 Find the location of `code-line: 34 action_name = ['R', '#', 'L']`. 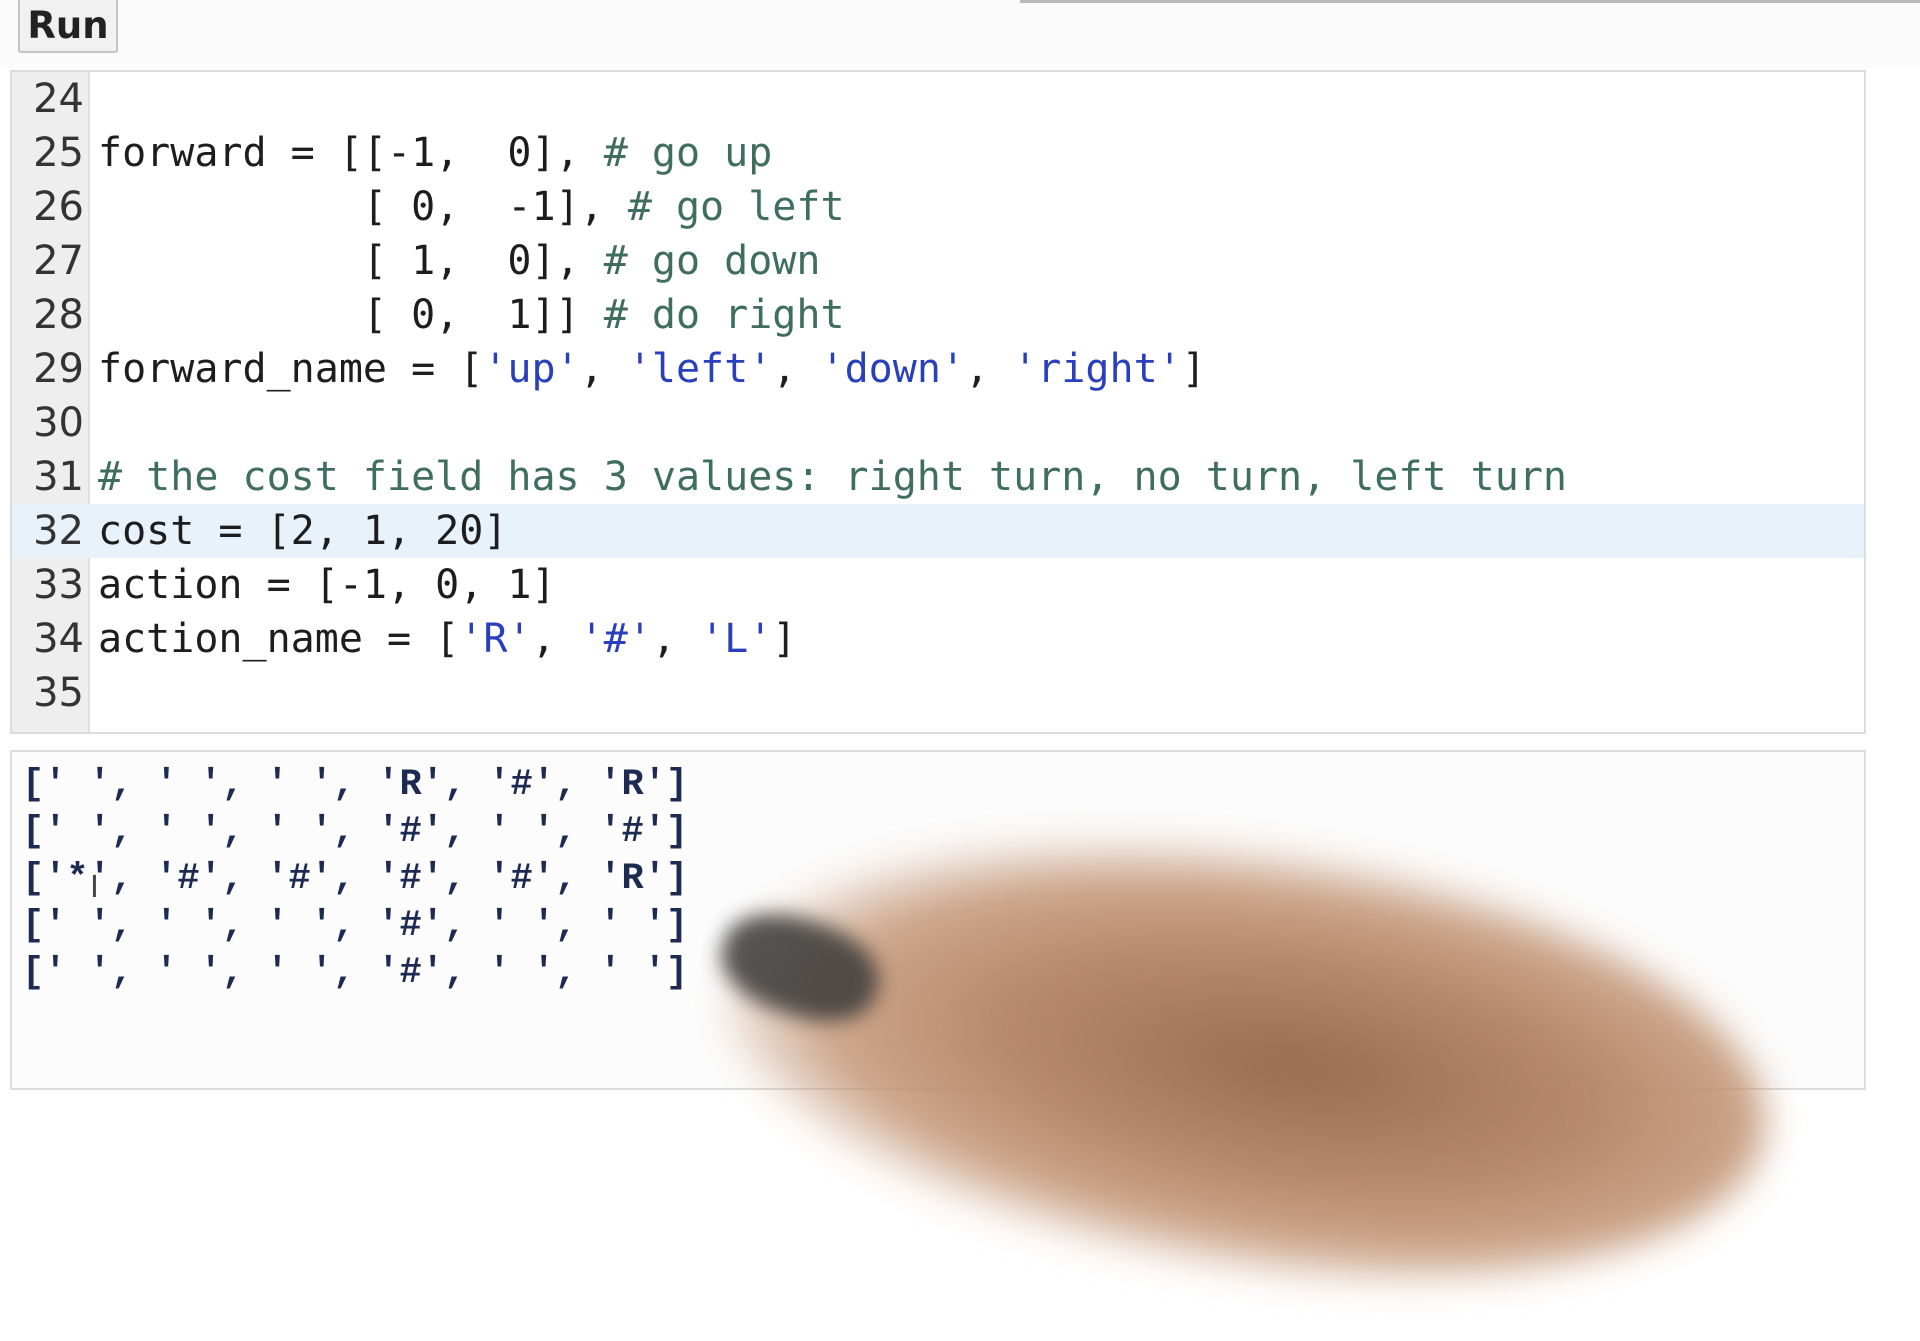

code-line: 34 action_name = ['R', '#', 'L'] is located at coordinates (938, 639).